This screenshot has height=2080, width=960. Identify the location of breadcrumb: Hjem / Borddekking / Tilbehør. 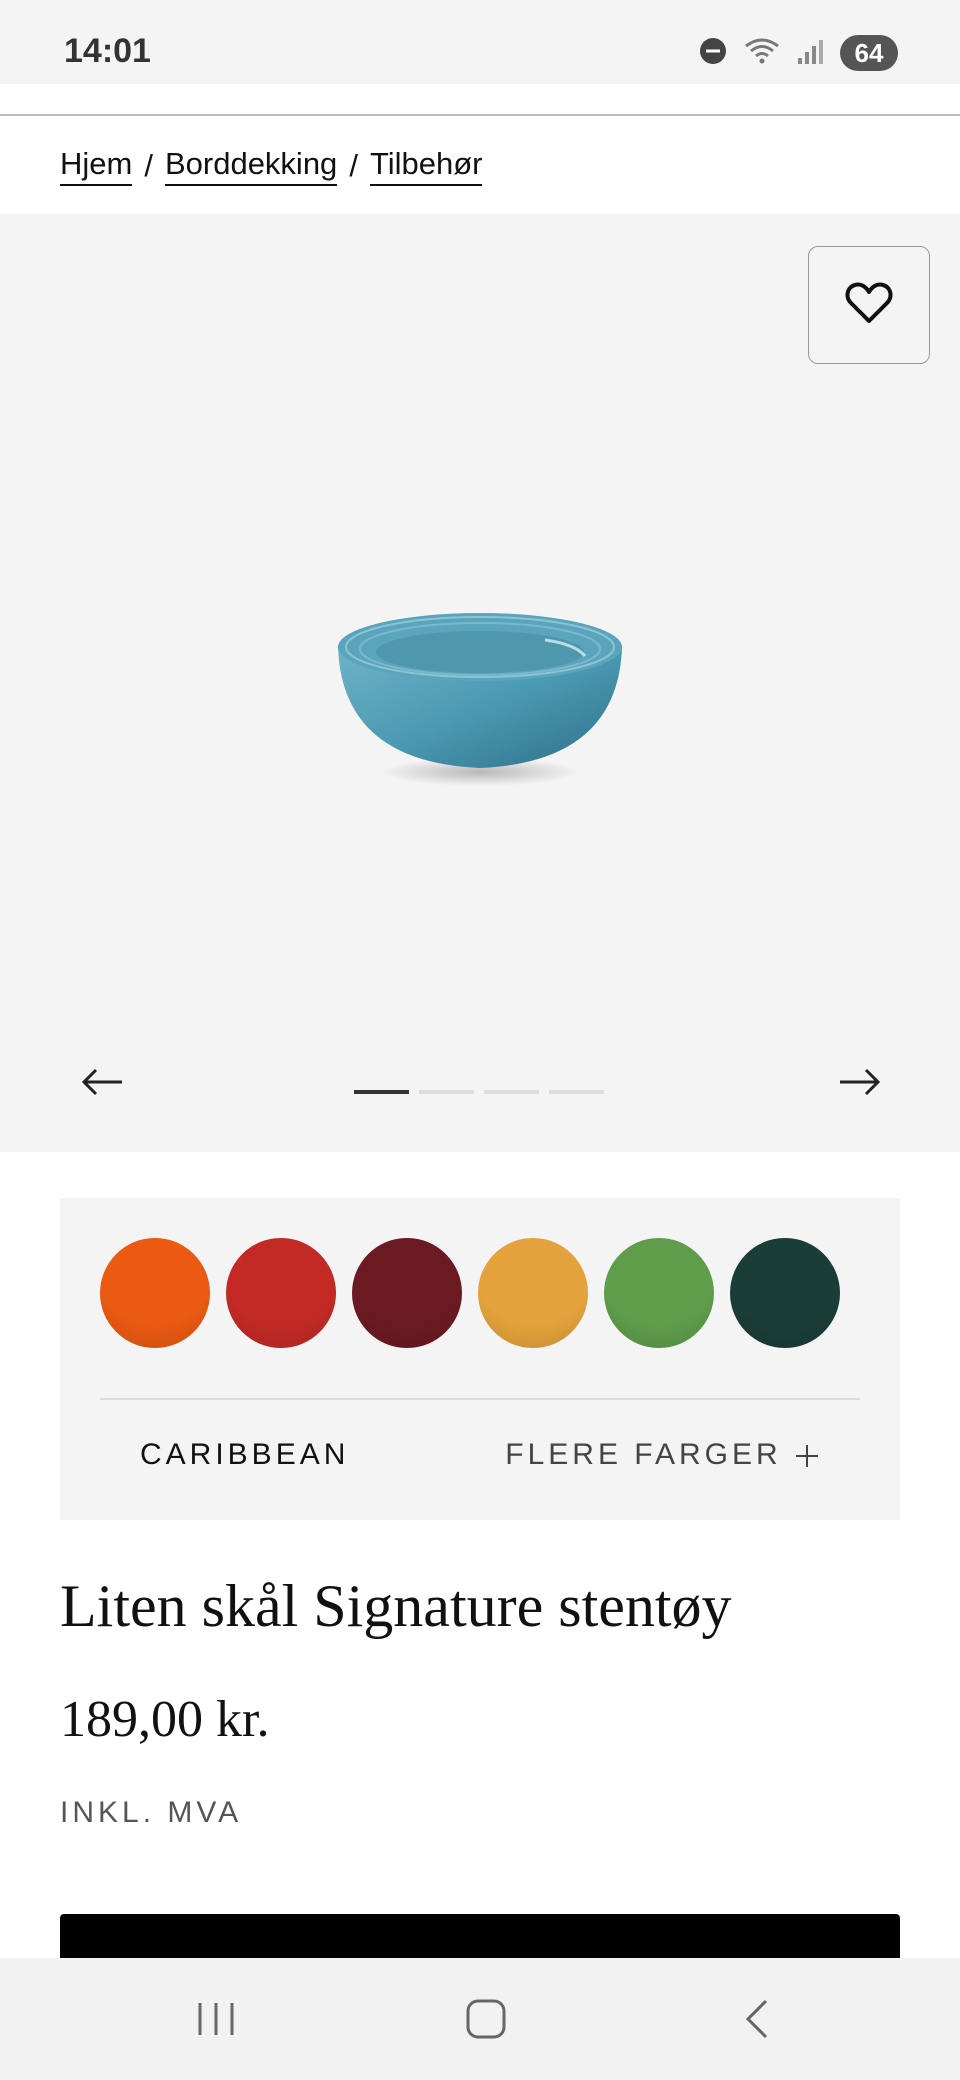
(271, 166).